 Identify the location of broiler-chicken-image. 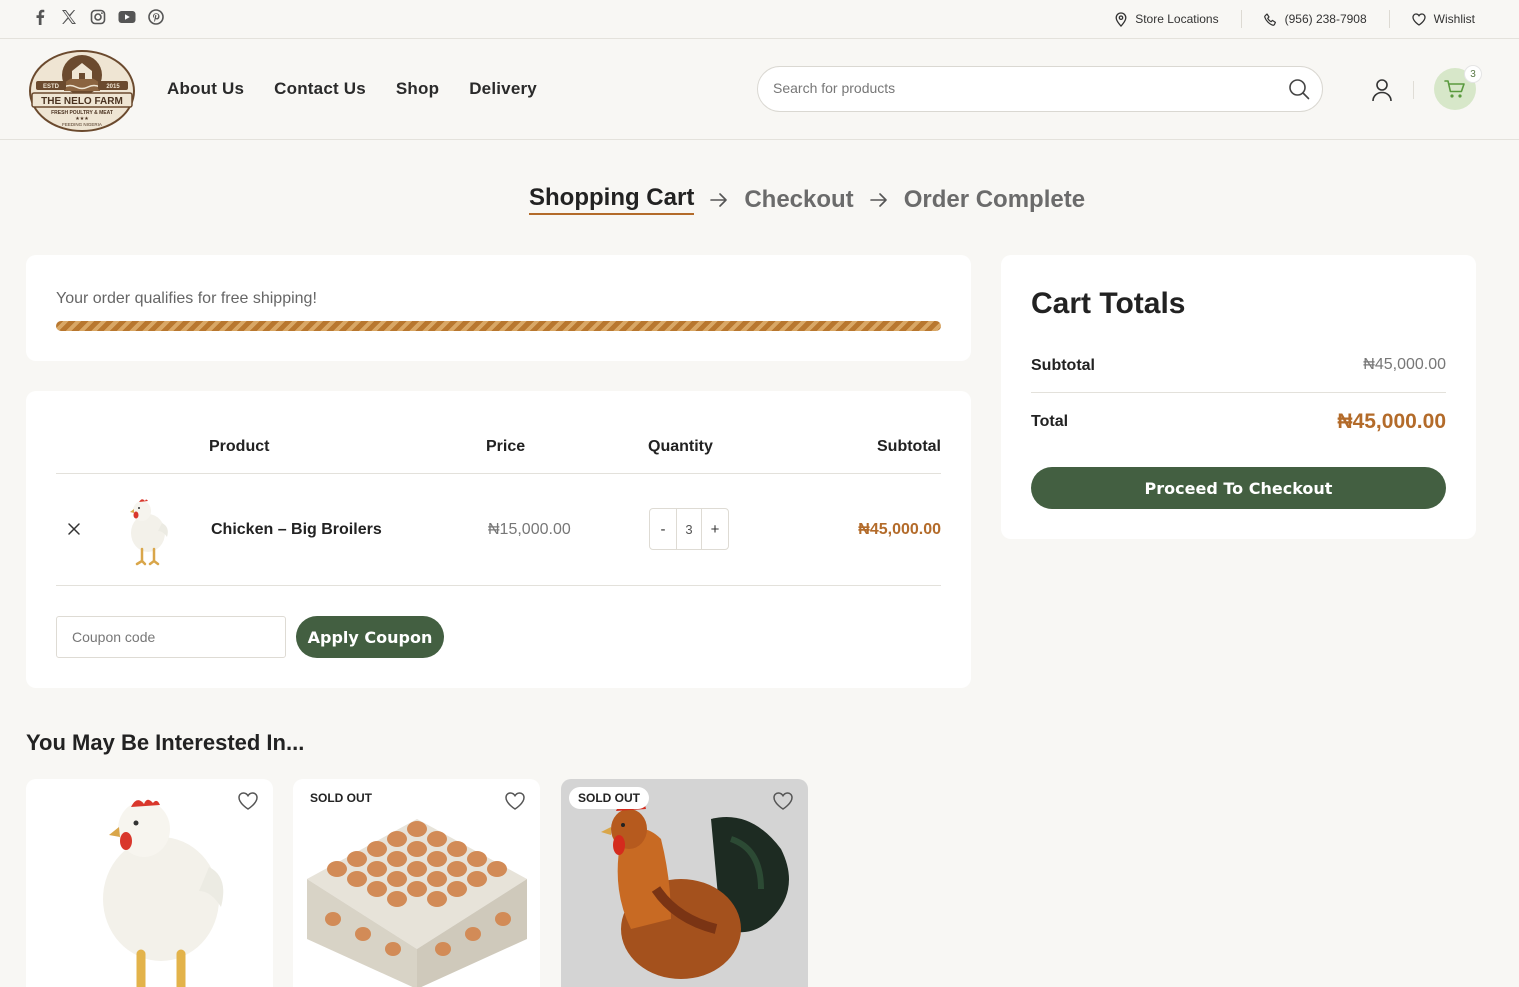
(163, 893).